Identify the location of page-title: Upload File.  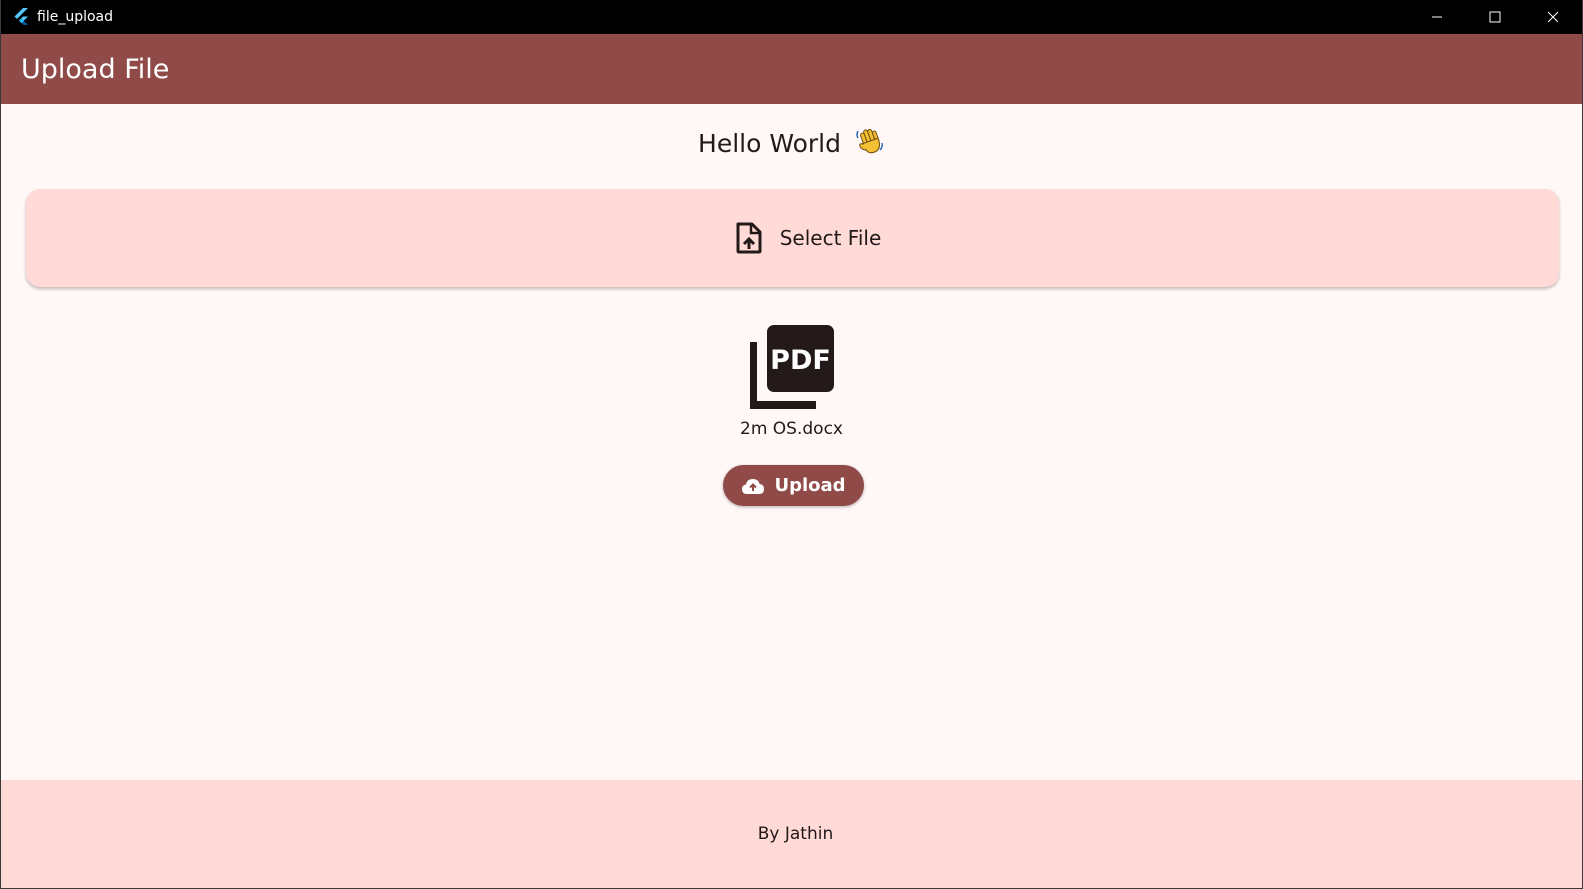
(95, 69).